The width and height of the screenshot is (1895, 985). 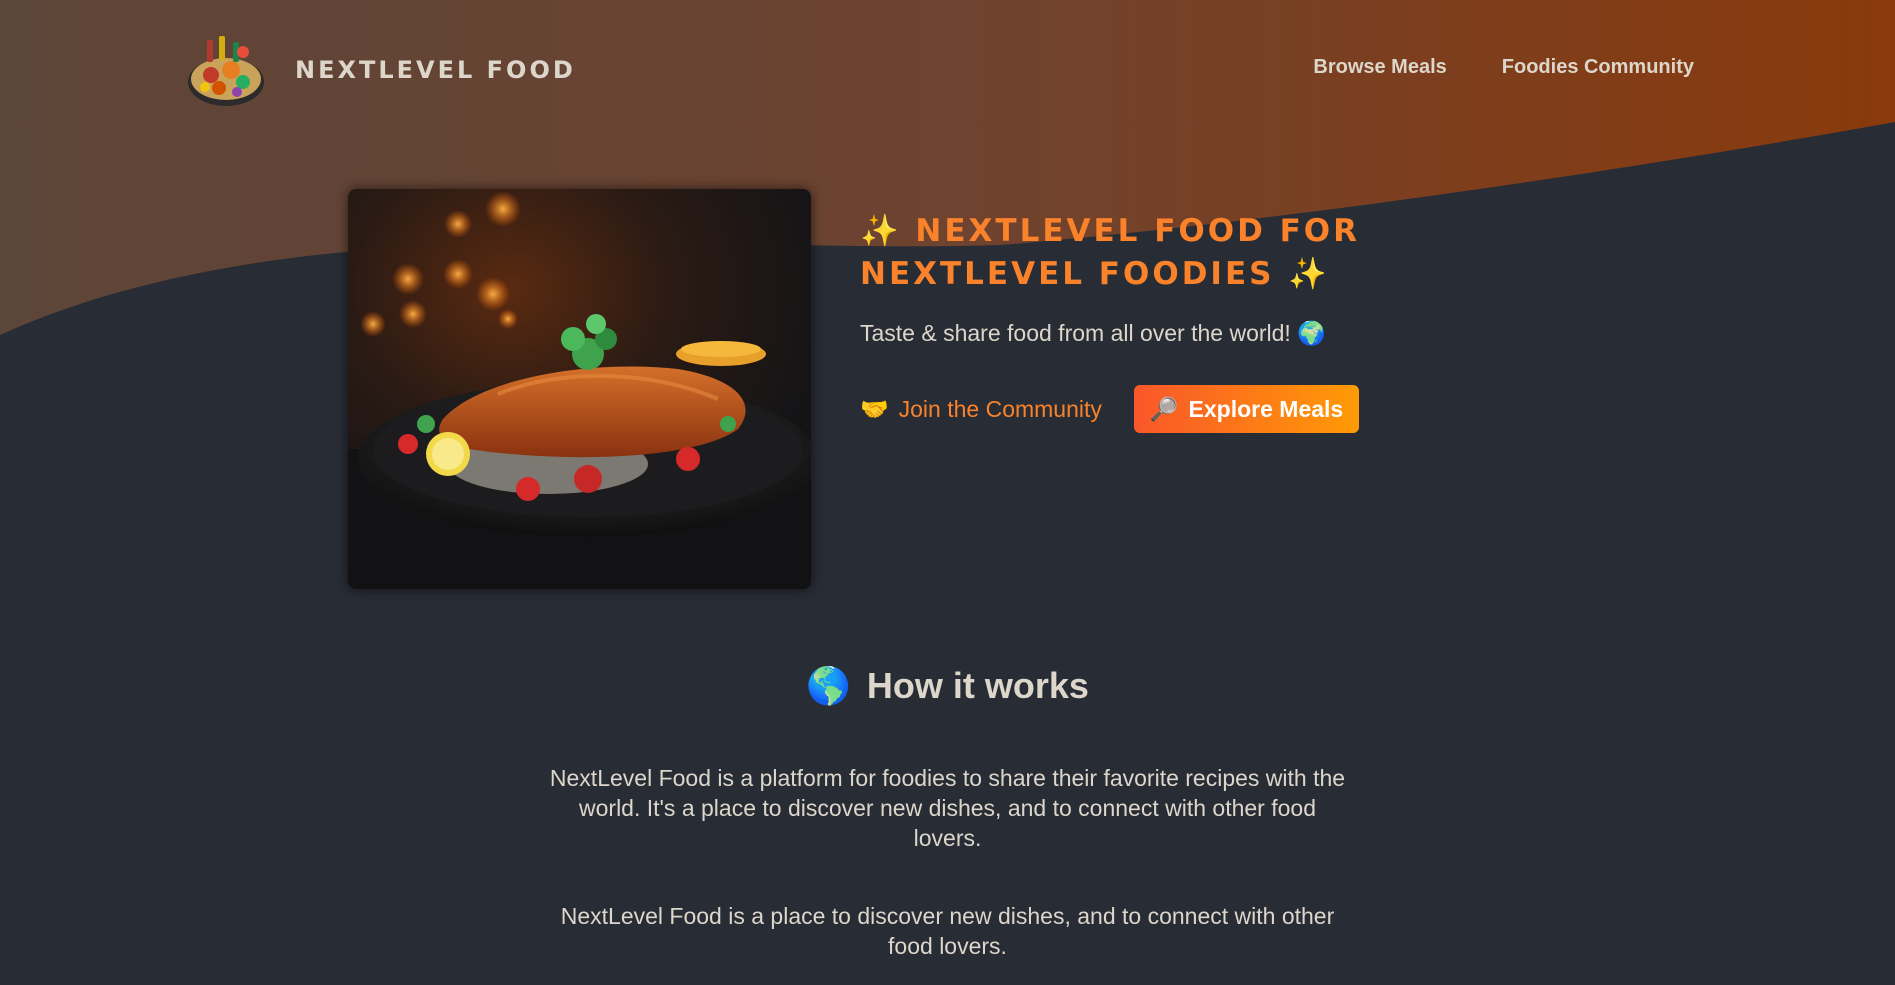 I want to click on logo-text: NEXTLEVEL FOOD, so click(x=435, y=70).